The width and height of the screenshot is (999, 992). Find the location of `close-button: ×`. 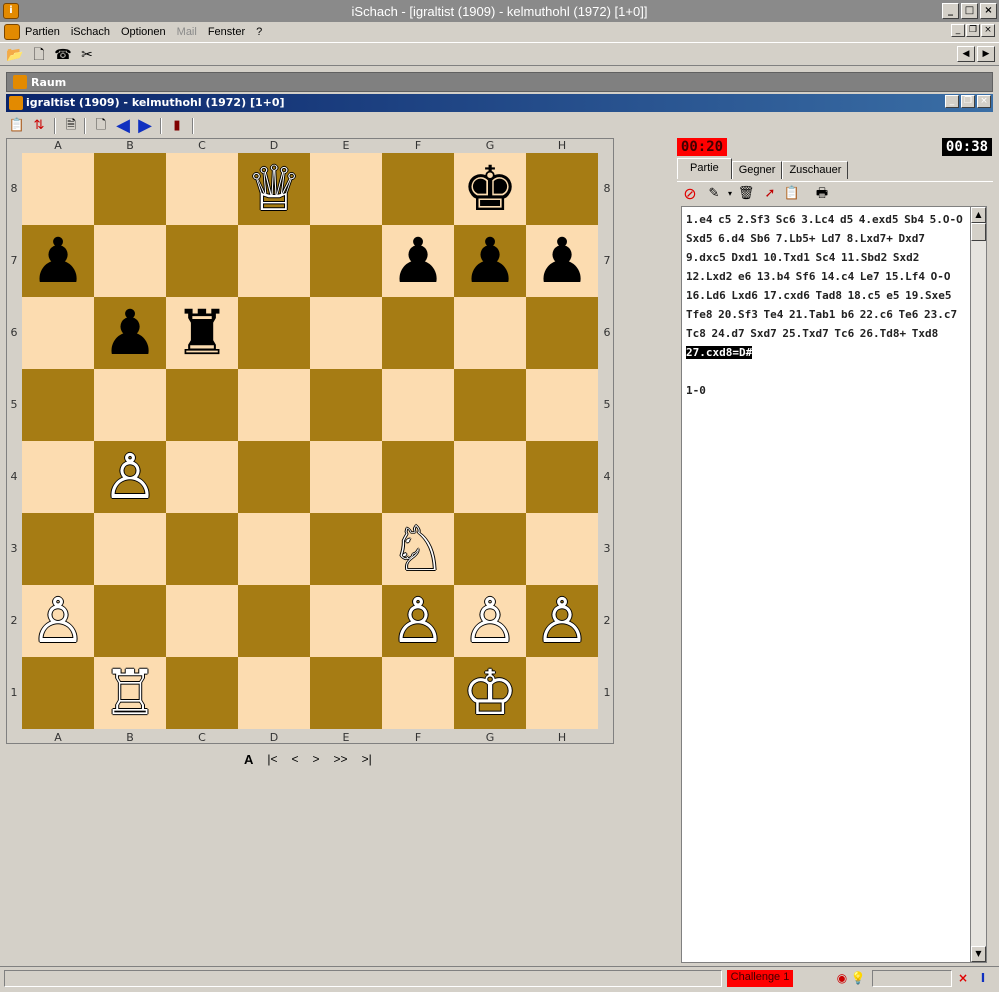

close-button: × is located at coordinates (988, 11).